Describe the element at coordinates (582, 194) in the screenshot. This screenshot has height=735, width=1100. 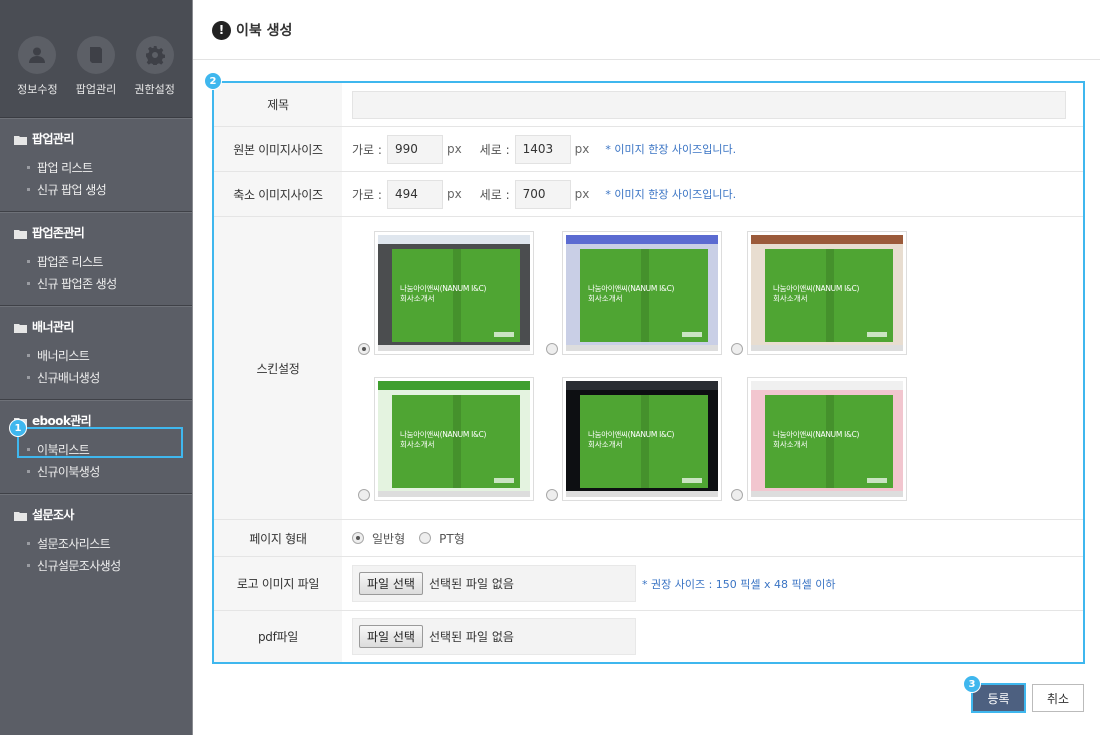
I see `thumb-height-unit: px` at that location.